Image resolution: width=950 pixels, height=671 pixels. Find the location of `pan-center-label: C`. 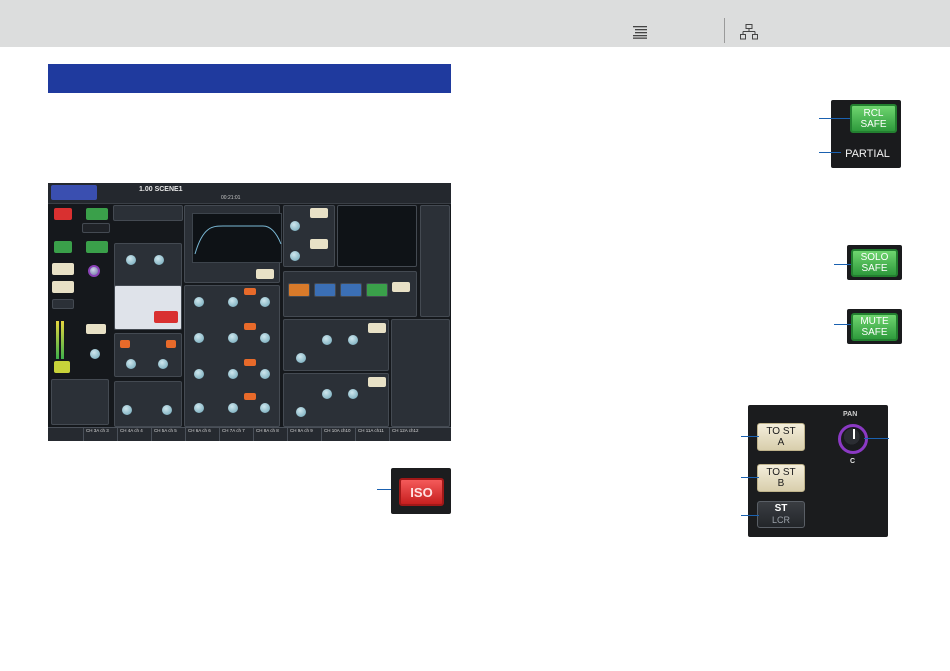

pan-center-label: C is located at coordinates (853, 461).